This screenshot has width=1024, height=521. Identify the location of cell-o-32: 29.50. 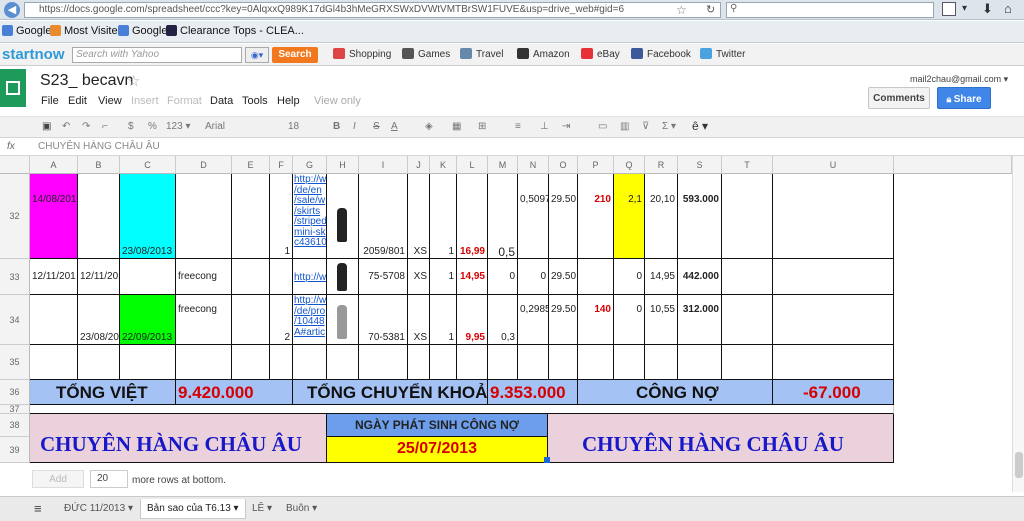
(563, 216).